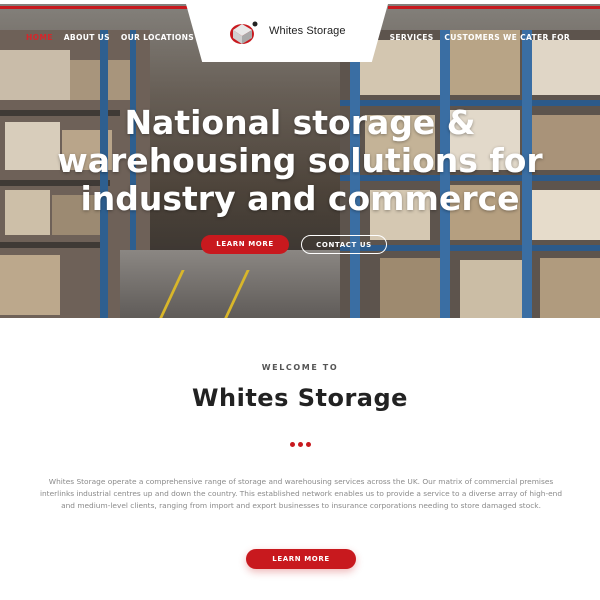 The height and width of the screenshot is (600, 600). Describe the element at coordinates (39, 37) in the screenshot. I see `nav-home: HOME` at that location.